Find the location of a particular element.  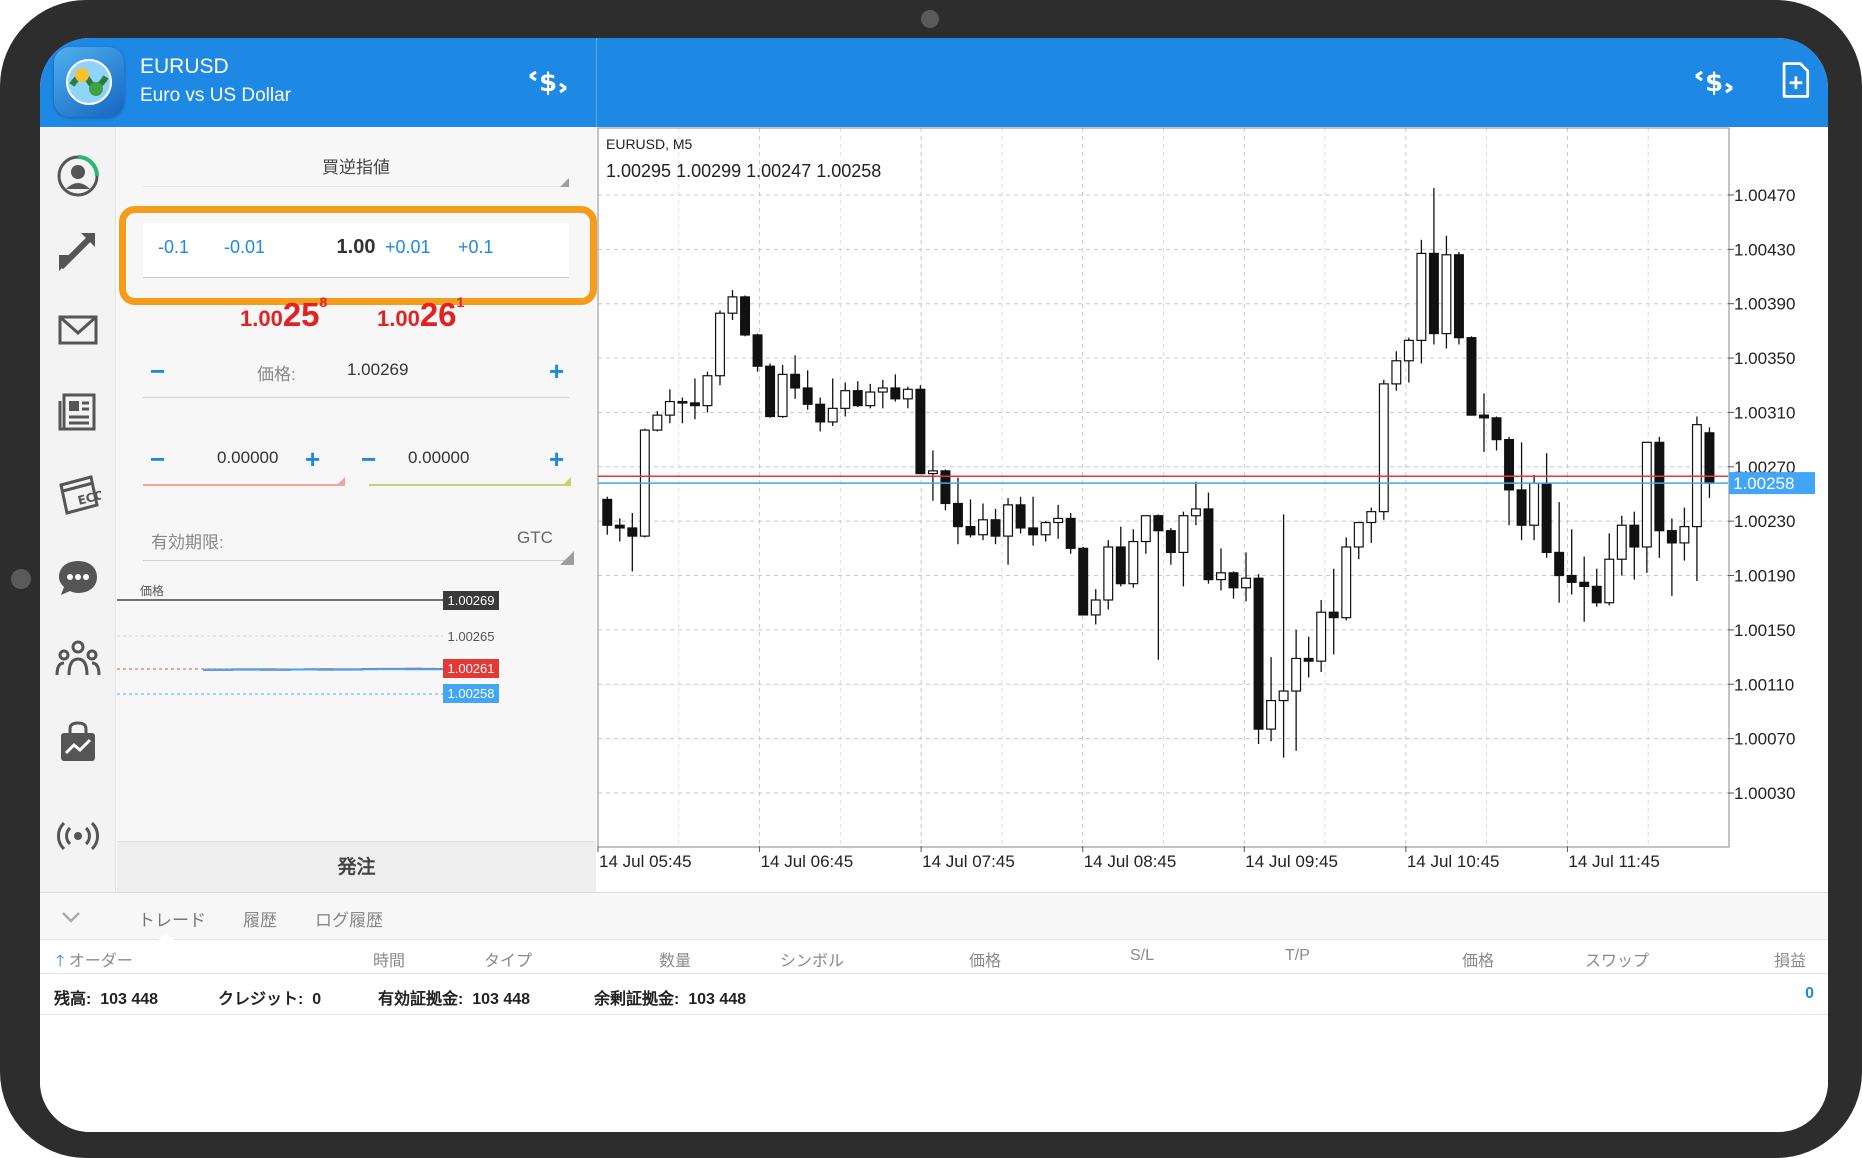

expiry-select: GTC is located at coordinates (535, 538).